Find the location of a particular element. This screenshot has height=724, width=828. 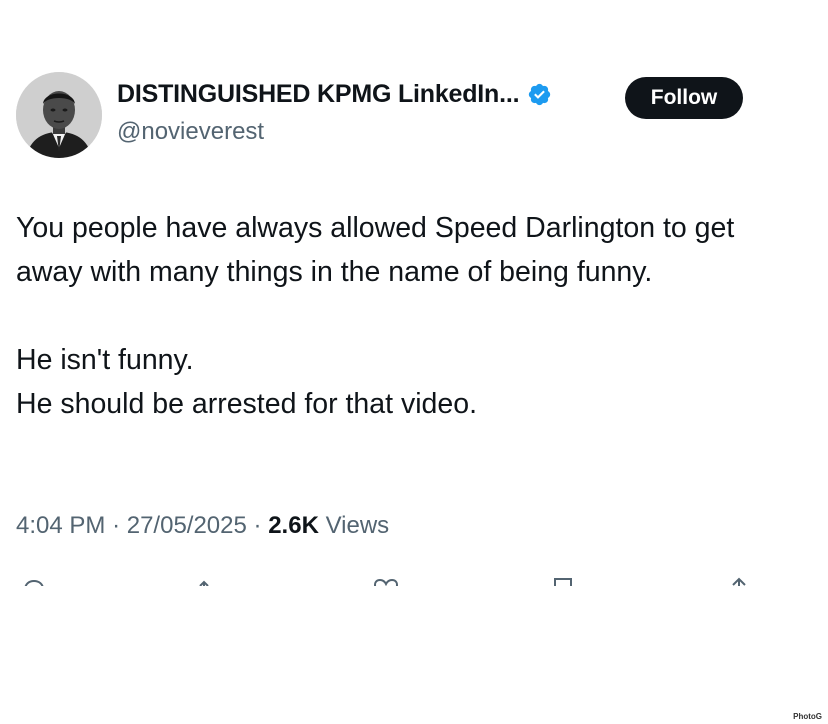

avatar is located at coordinates (59, 115).